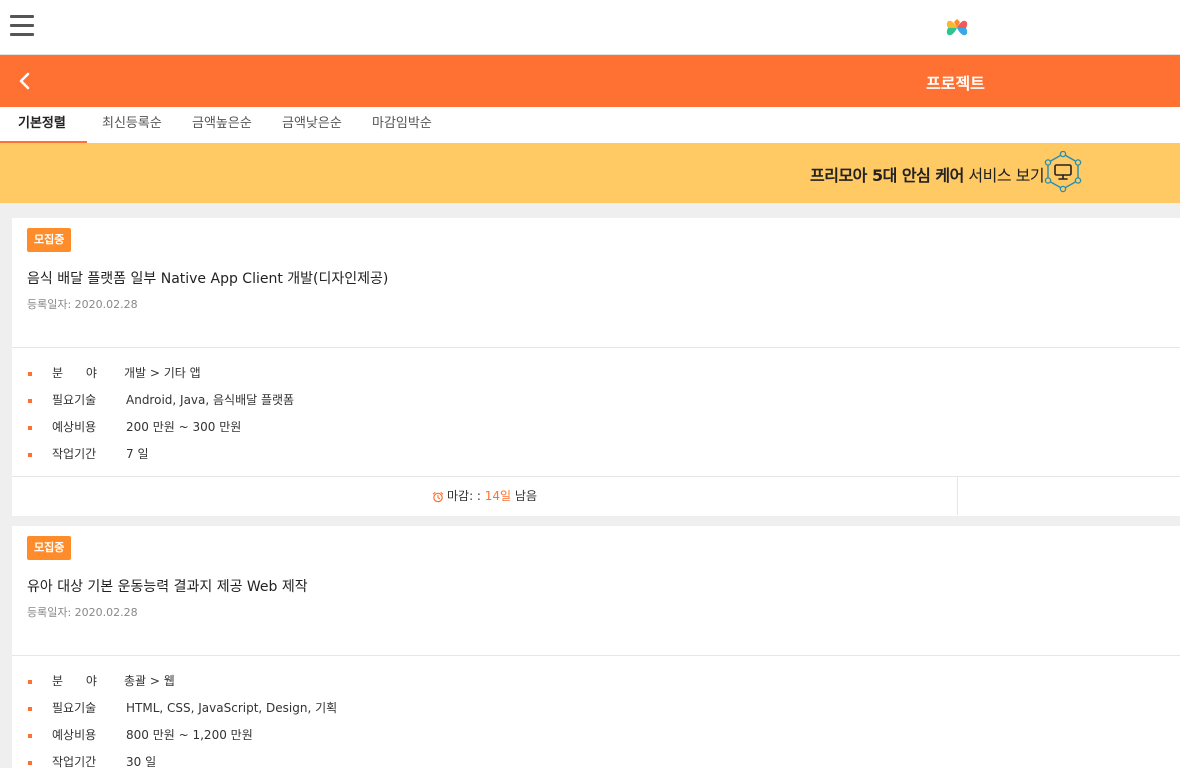  I want to click on clover-logo, so click(957, 29).